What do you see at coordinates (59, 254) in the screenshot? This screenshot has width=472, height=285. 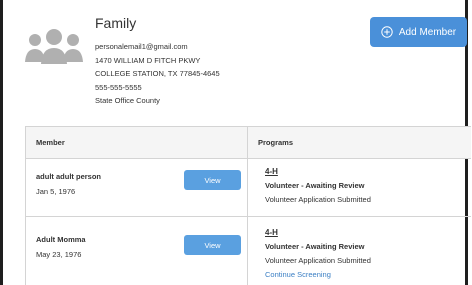 I see `member-dob: May 23, 1976` at bounding box center [59, 254].